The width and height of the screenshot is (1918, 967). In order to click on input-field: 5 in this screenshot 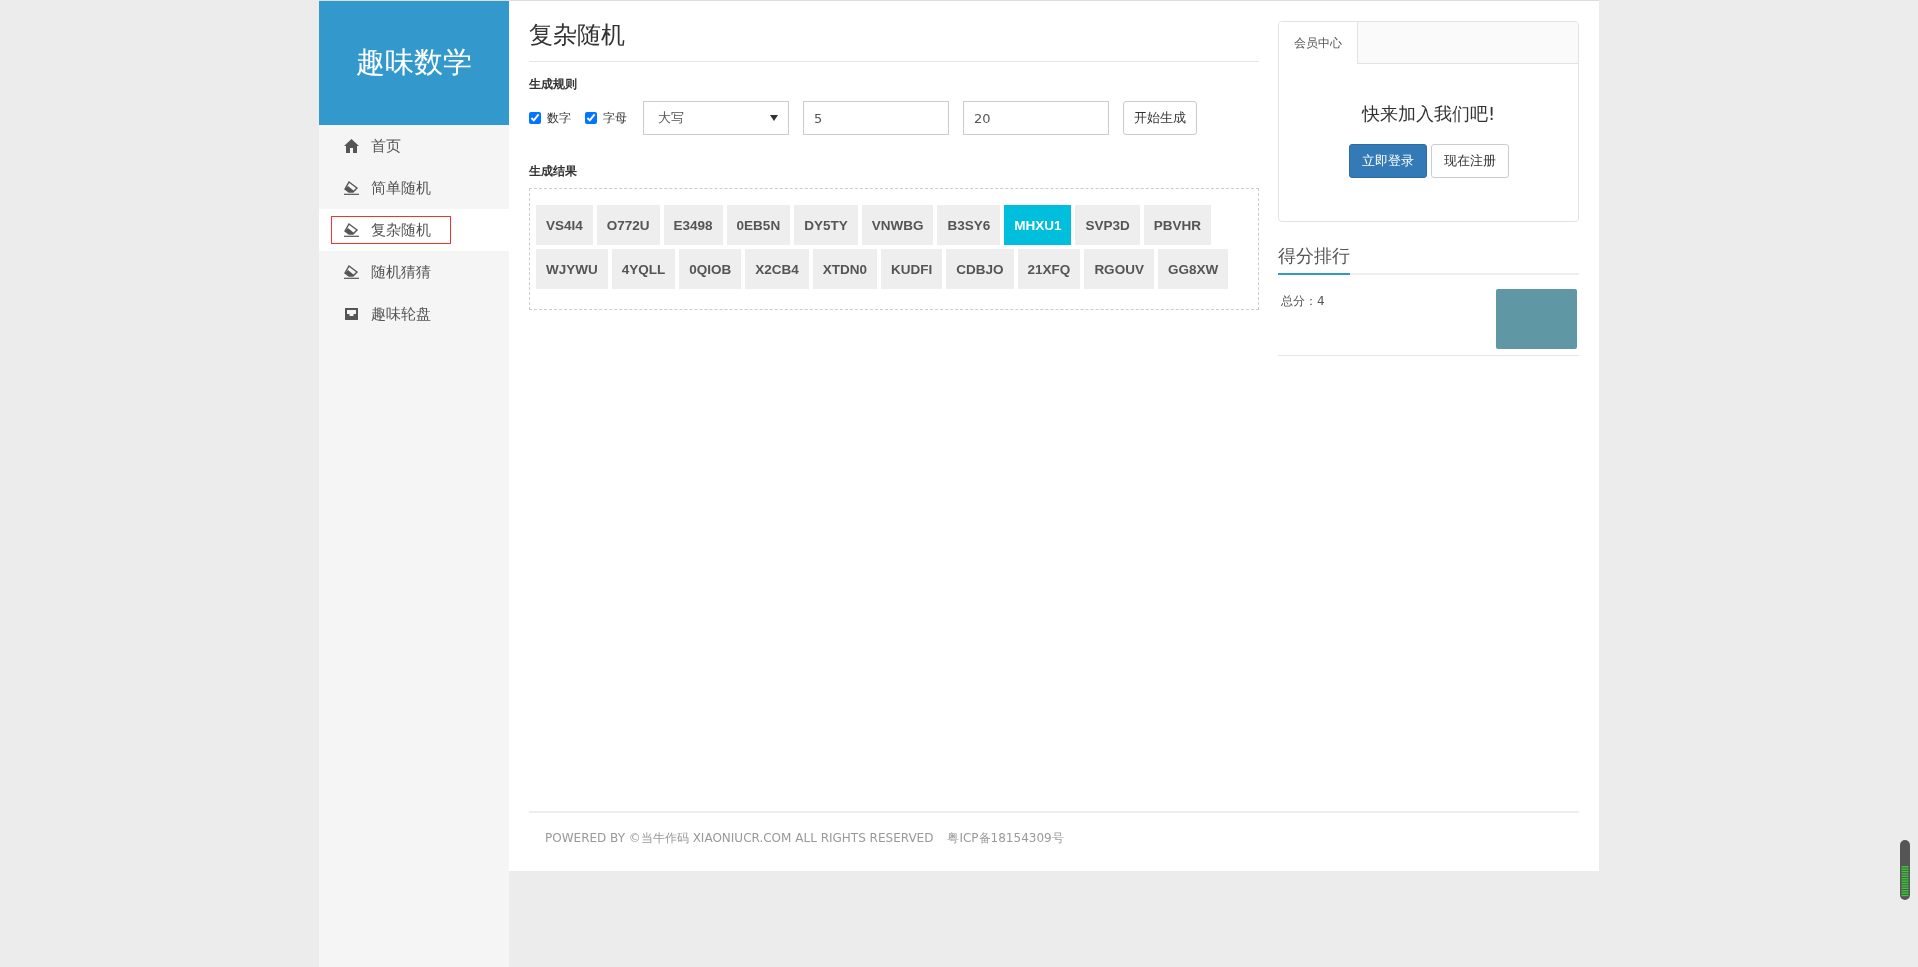, I will do `click(876, 118)`.